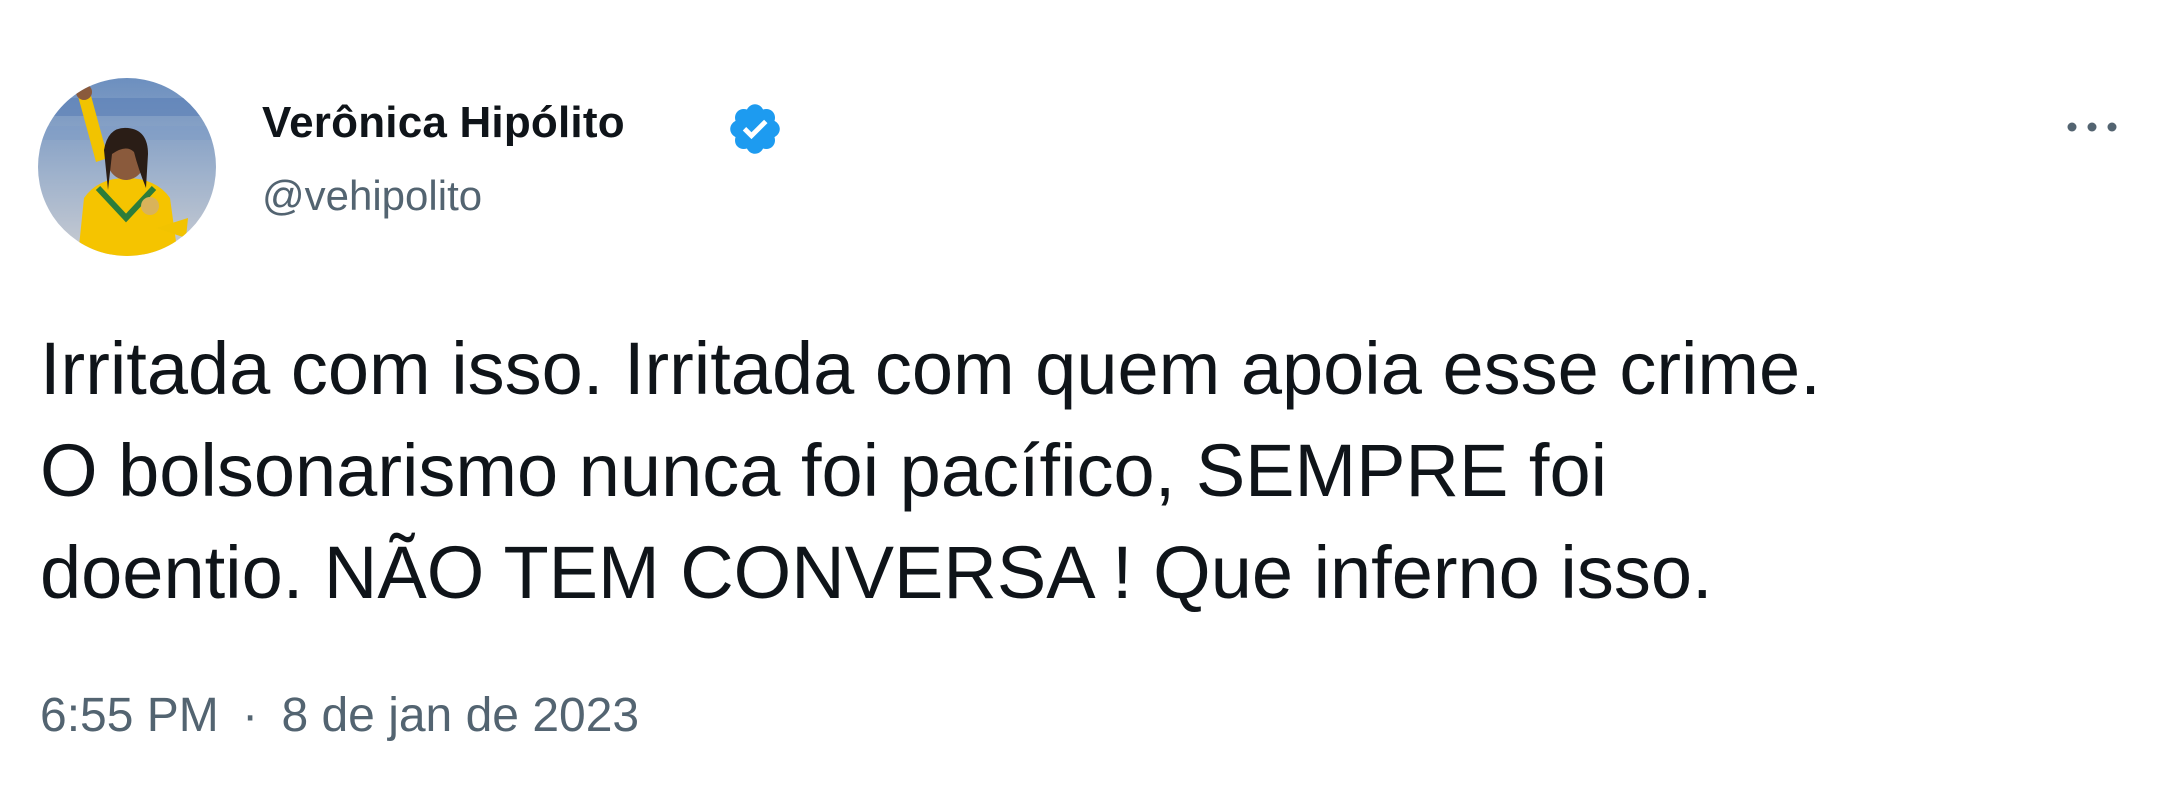 This screenshot has height=800, width=2173. I want to click on tweet-time: 6:55 PM, so click(129, 715).